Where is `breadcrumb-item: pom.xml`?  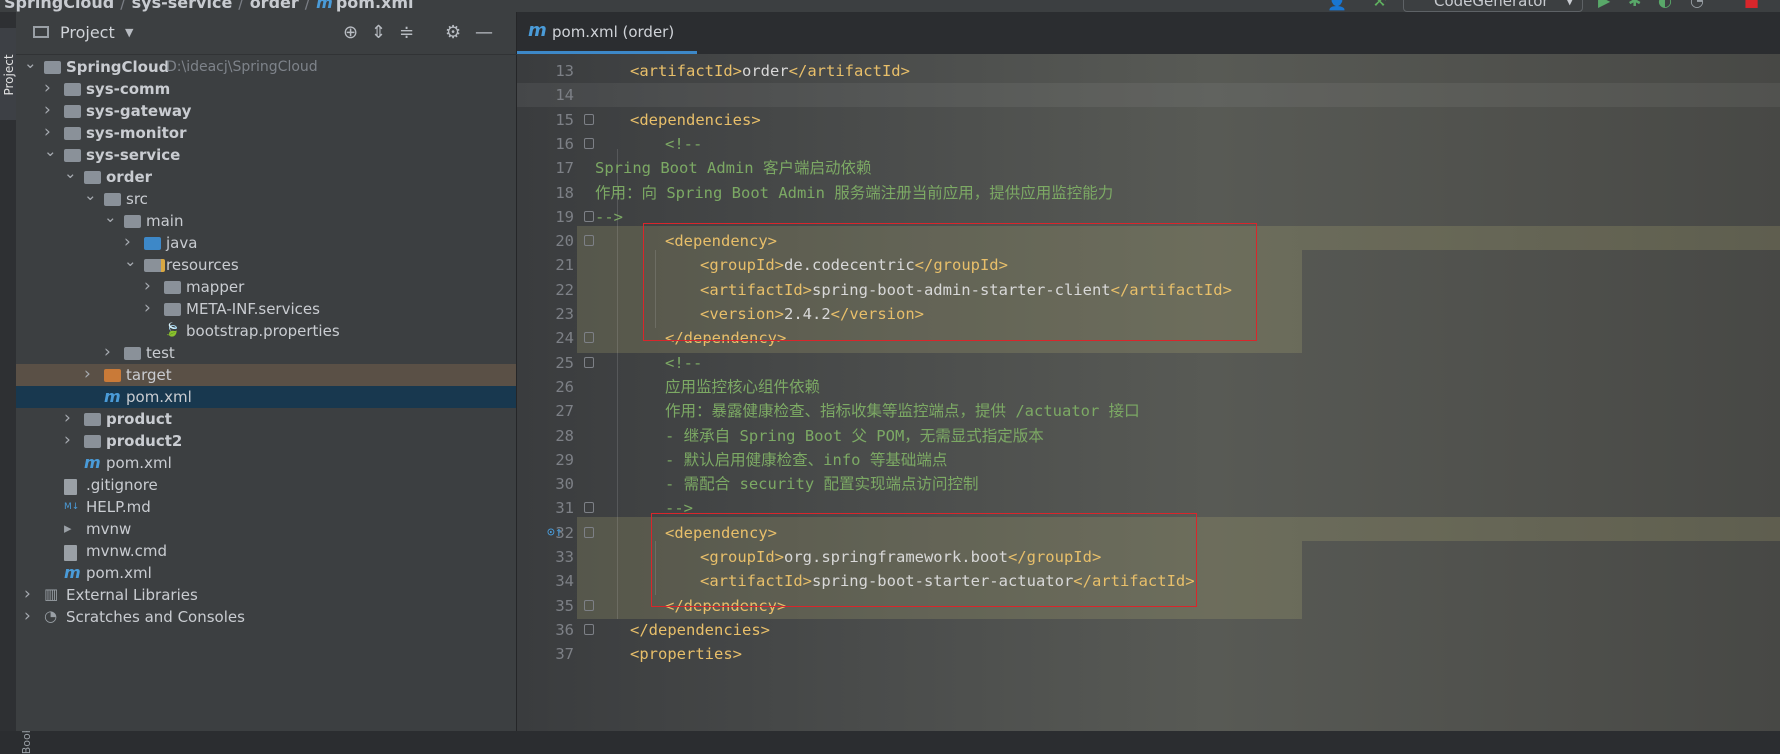
breadcrumb-item: pom.xml is located at coordinates (375, 6).